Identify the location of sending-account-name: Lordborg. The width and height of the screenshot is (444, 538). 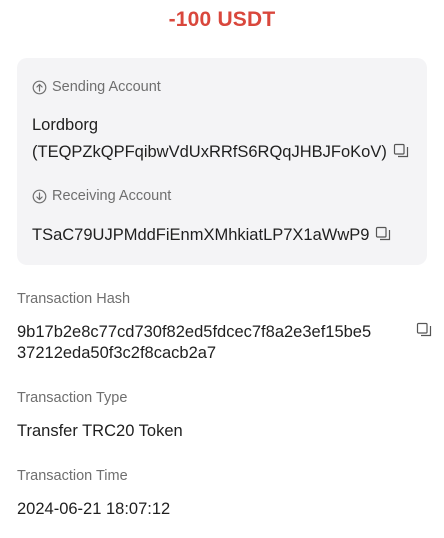
(65, 125).